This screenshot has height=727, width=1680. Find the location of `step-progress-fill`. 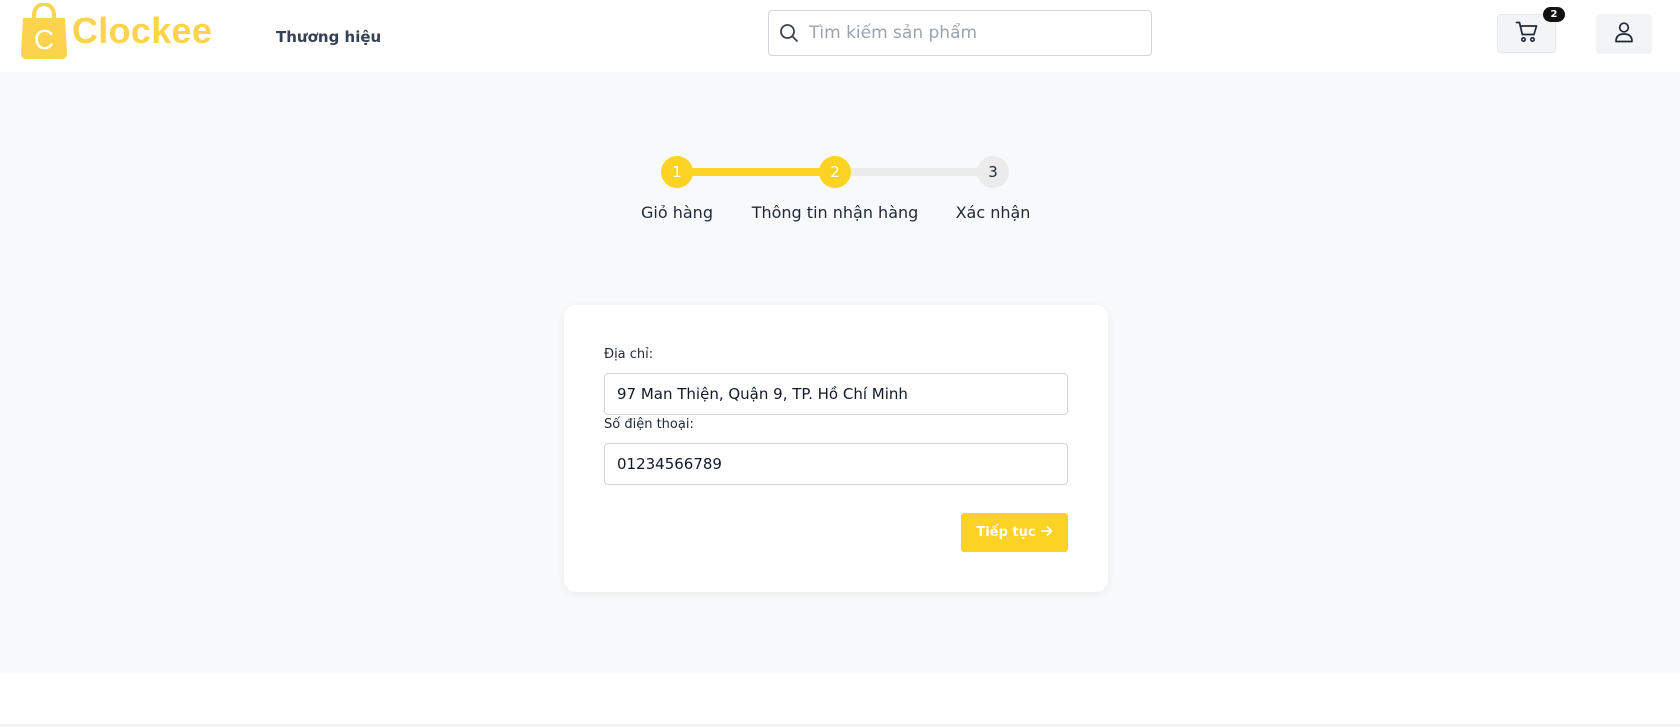

step-progress-fill is located at coordinates (756, 172).